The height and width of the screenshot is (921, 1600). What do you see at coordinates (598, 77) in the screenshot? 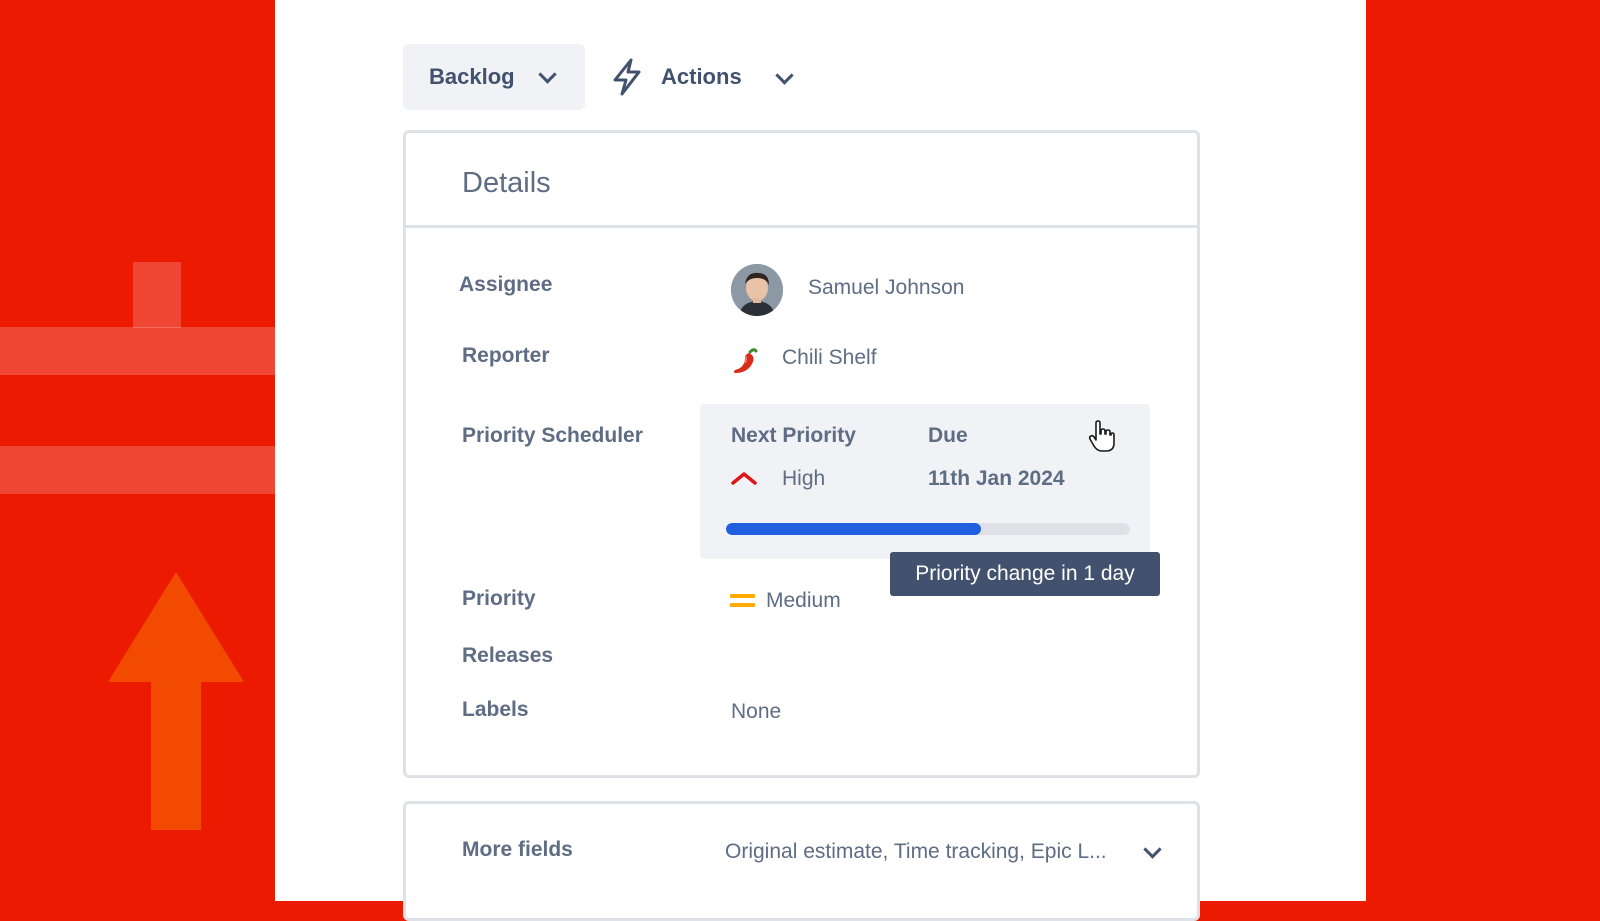
I see `issue-toolbar: Backlog Actions` at bounding box center [598, 77].